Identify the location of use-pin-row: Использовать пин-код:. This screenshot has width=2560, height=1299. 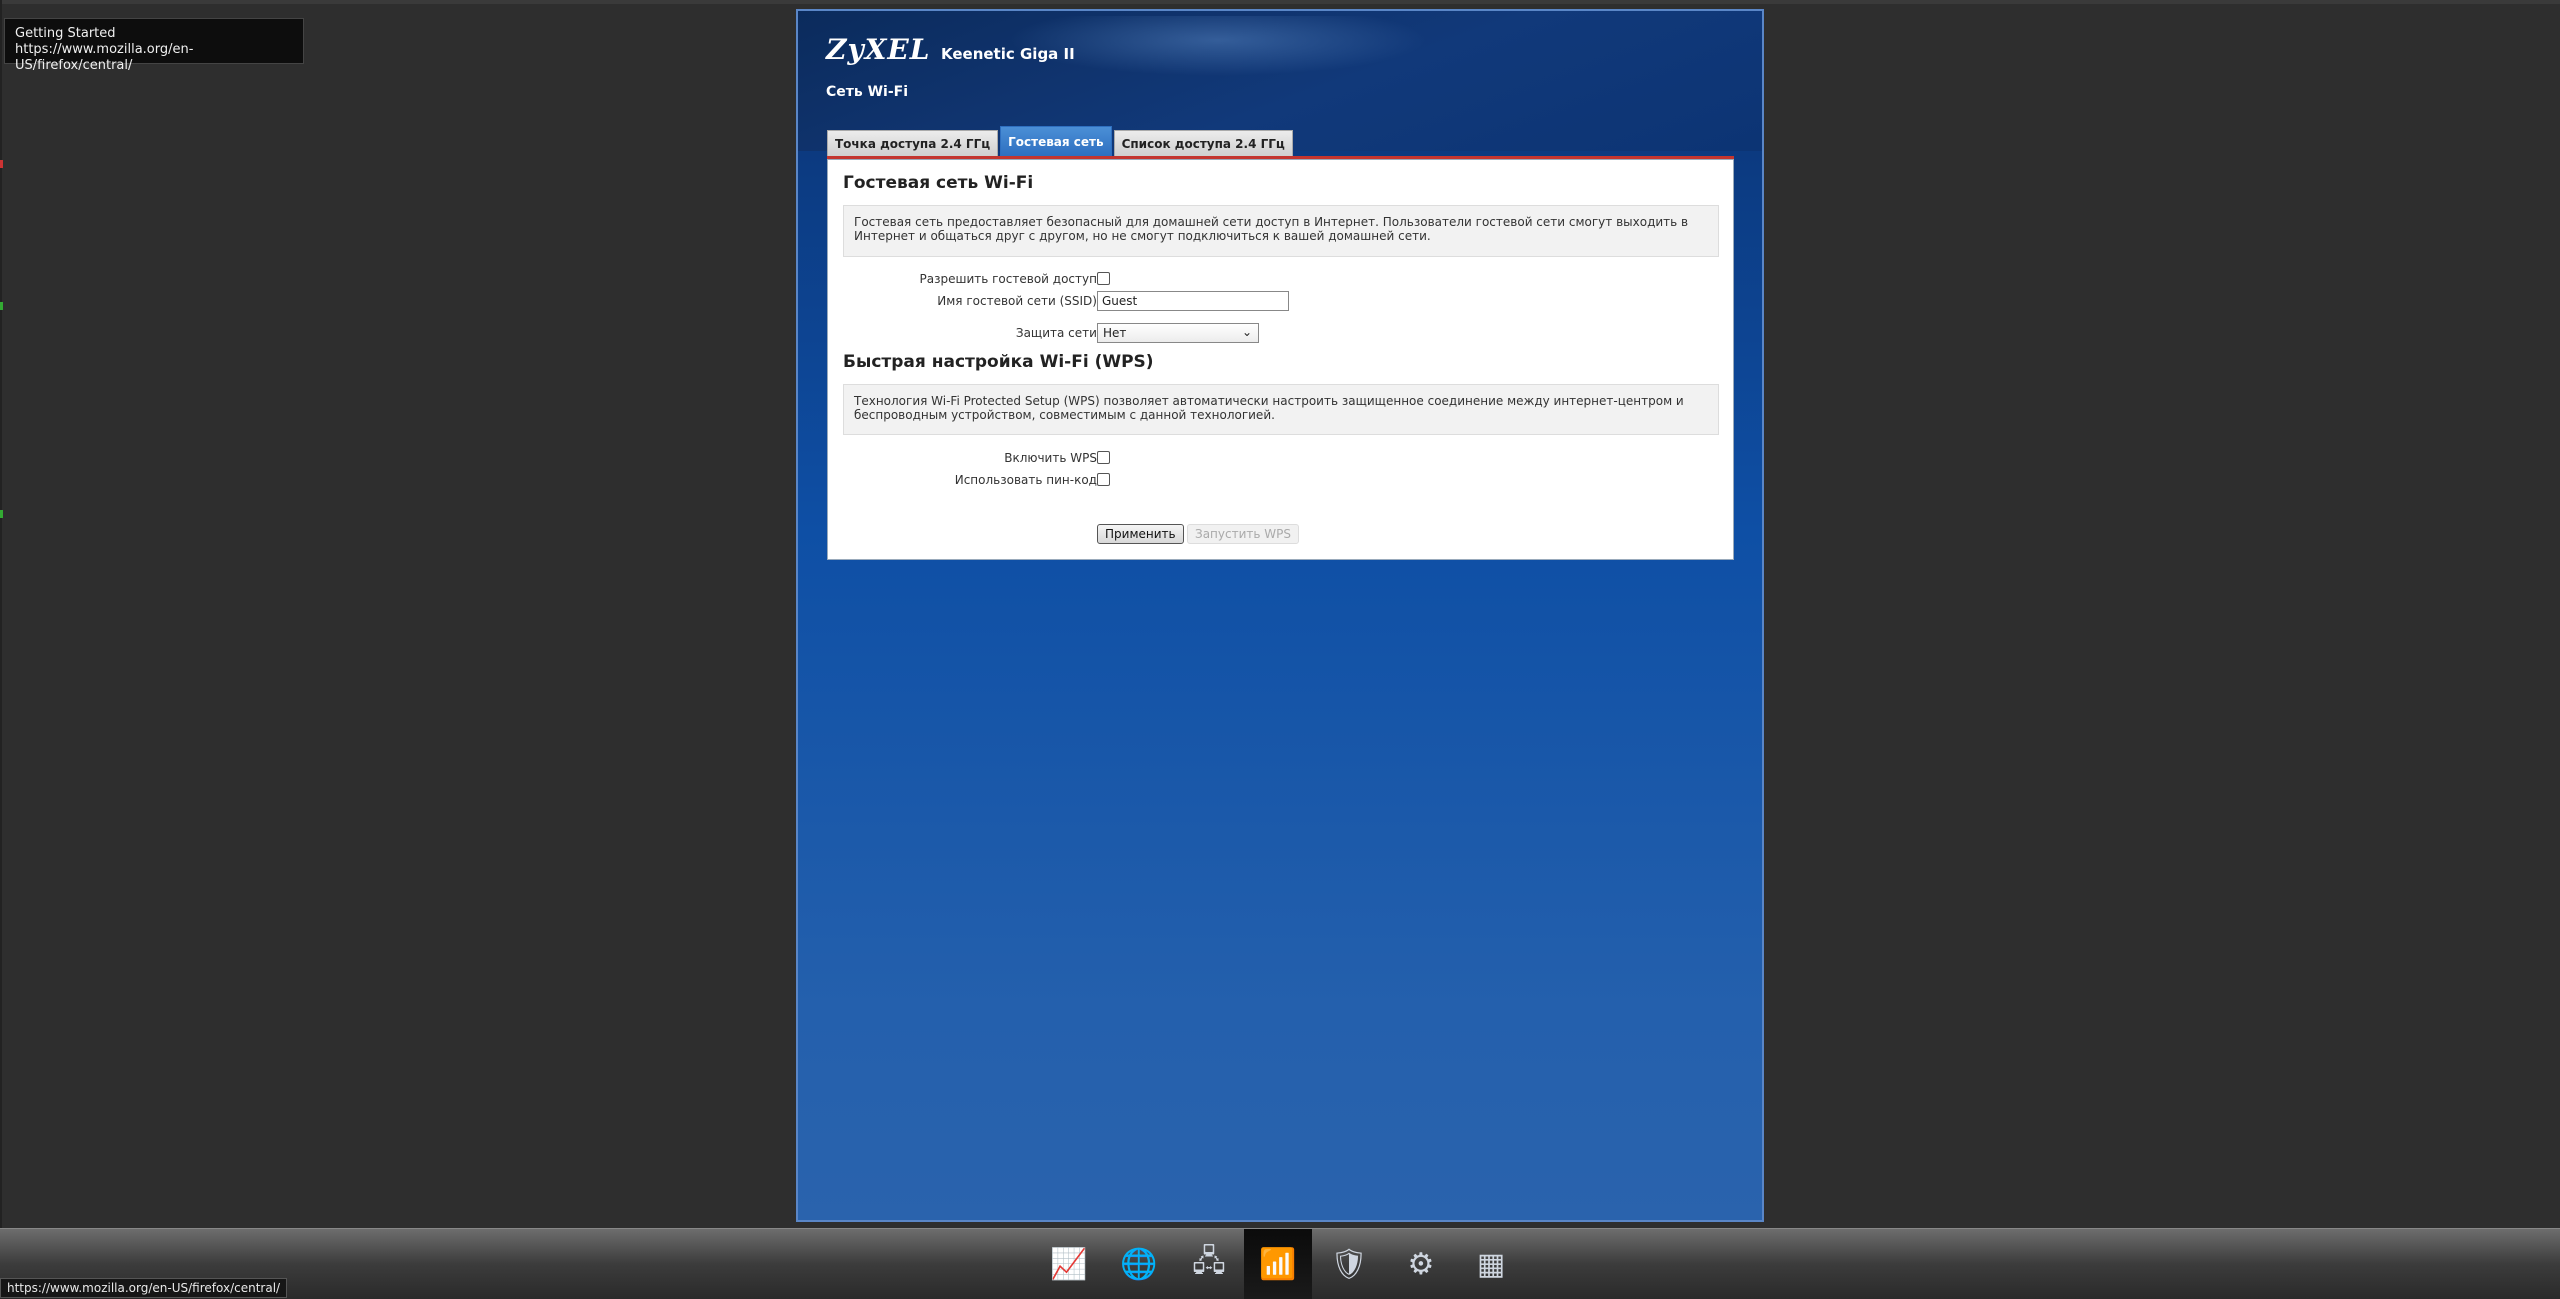
(1280, 480).